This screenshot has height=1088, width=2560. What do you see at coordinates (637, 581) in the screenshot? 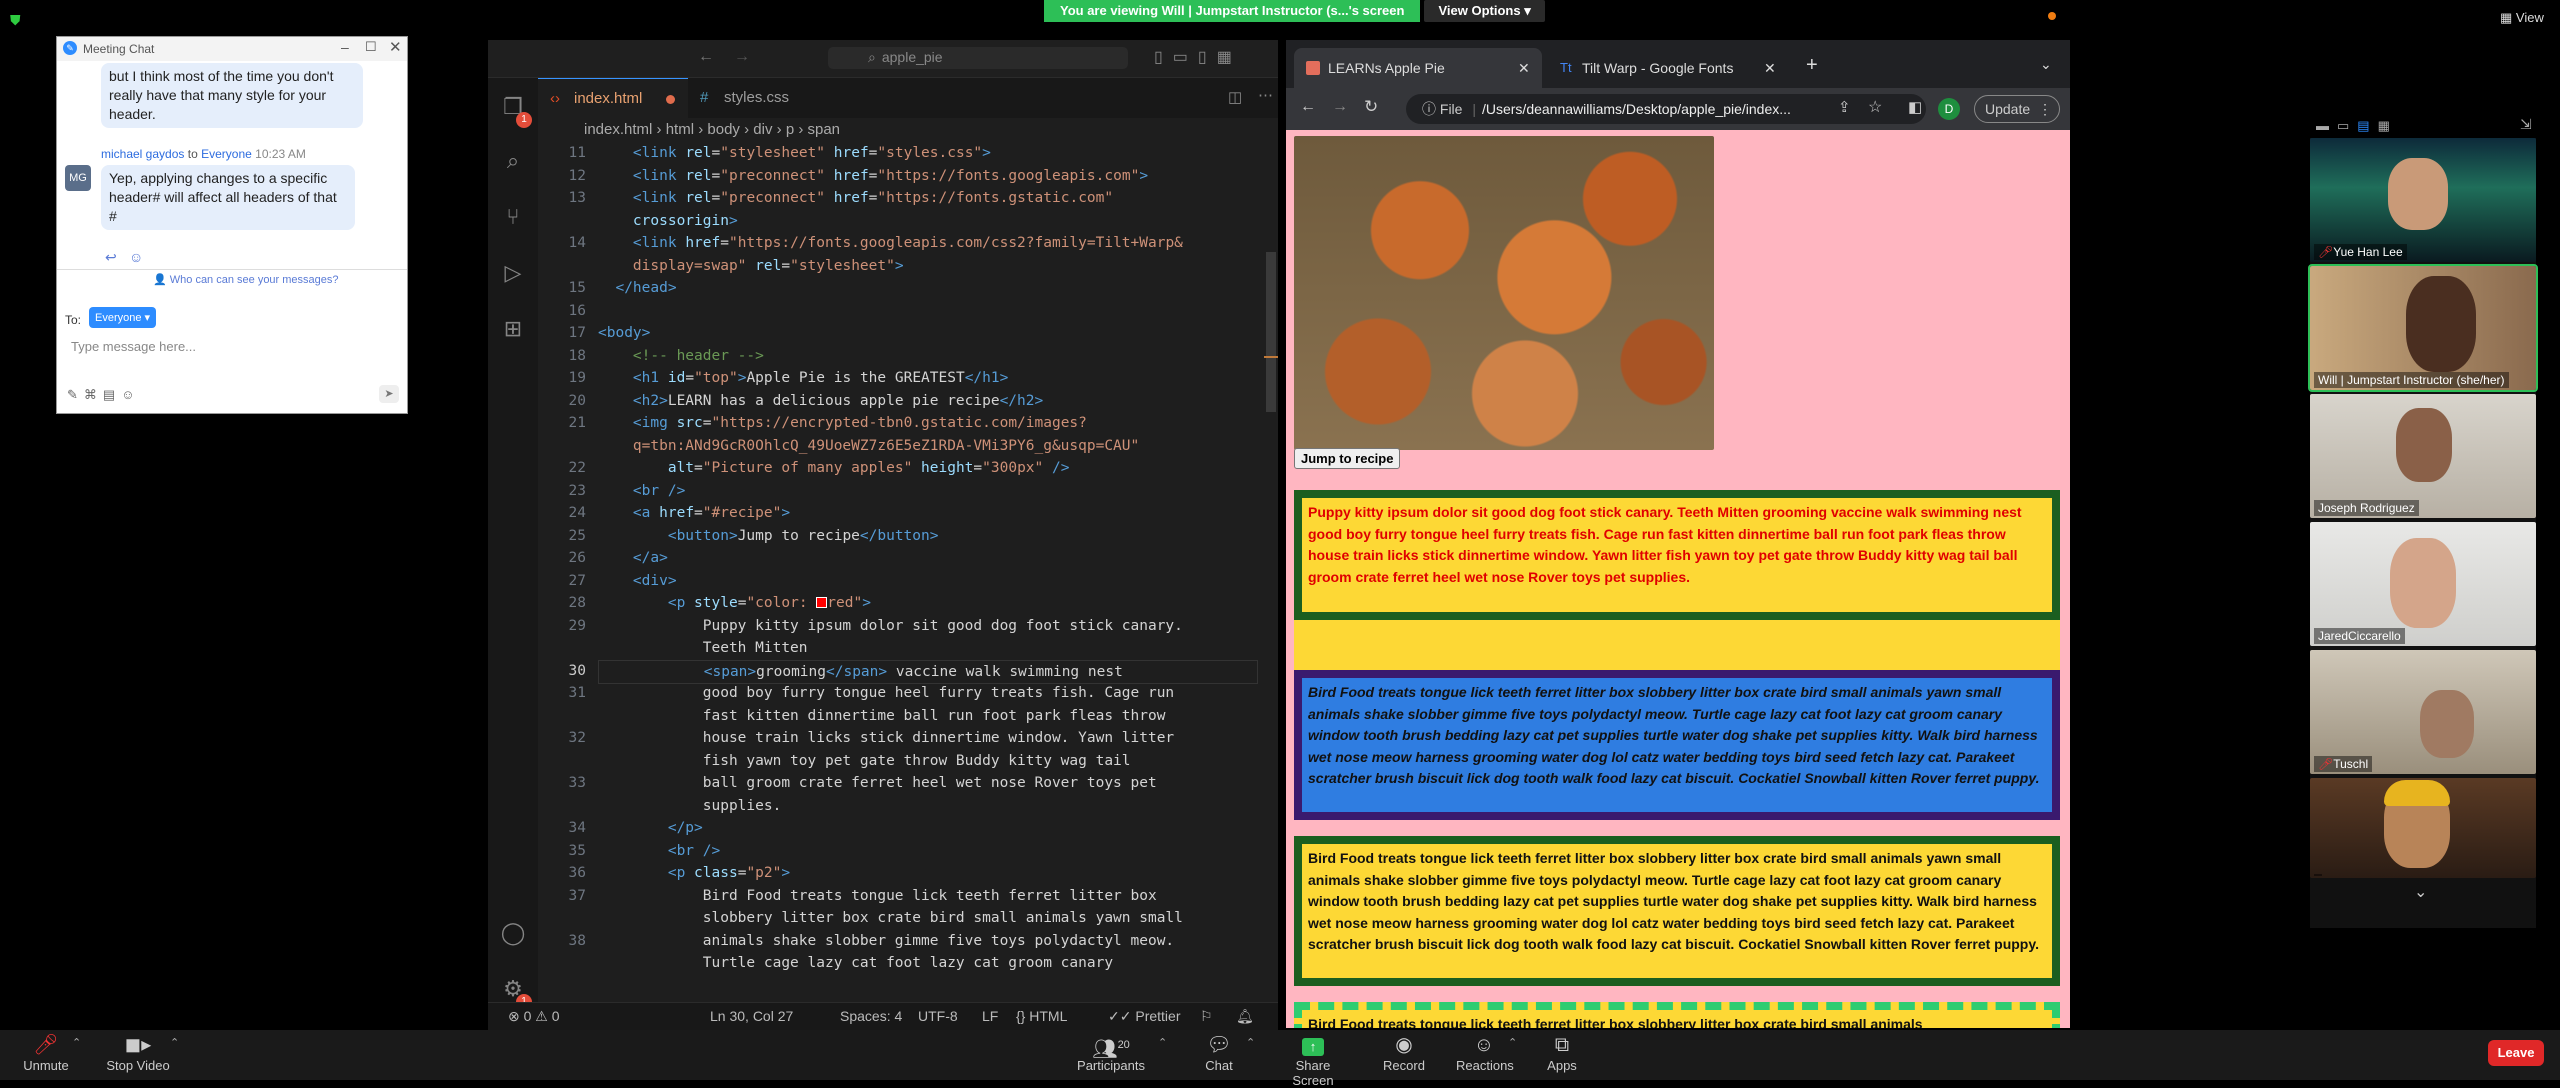
I see `code-line: <div>` at bounding box center [637, 581].